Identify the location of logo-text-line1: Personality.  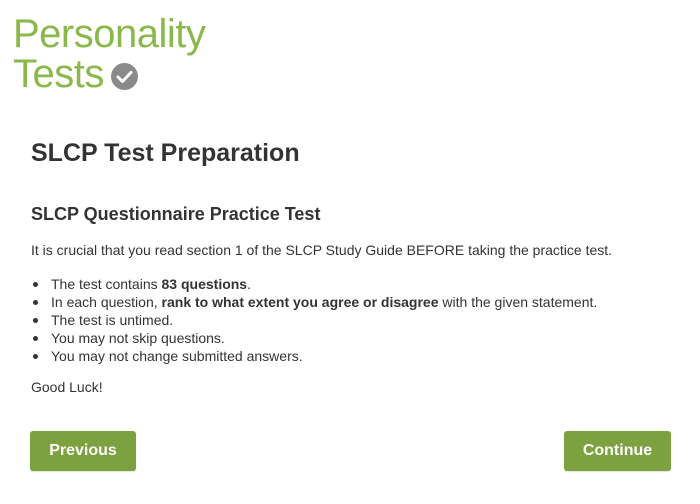
(109, 34).